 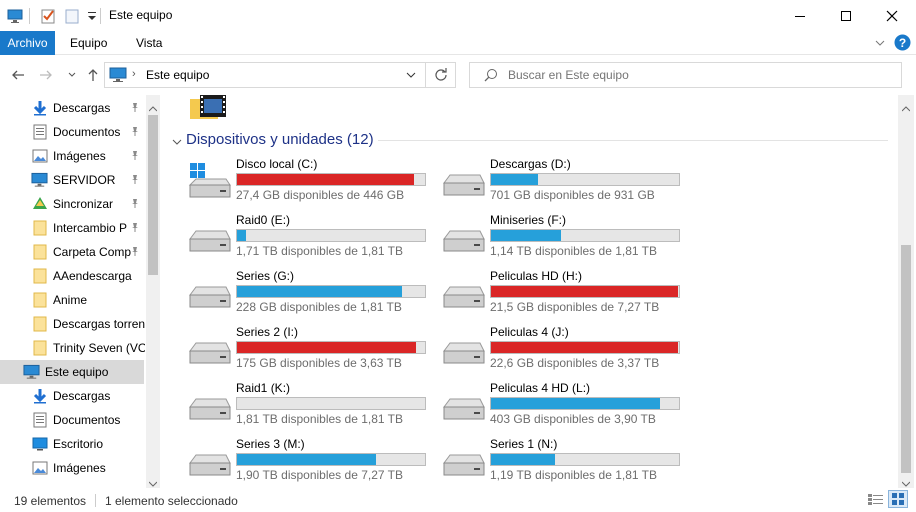 What do you see at coordinates (27, 43) in the screenshot?
I see `tab-archivo: Archivo` at bounding box center [27, 43].